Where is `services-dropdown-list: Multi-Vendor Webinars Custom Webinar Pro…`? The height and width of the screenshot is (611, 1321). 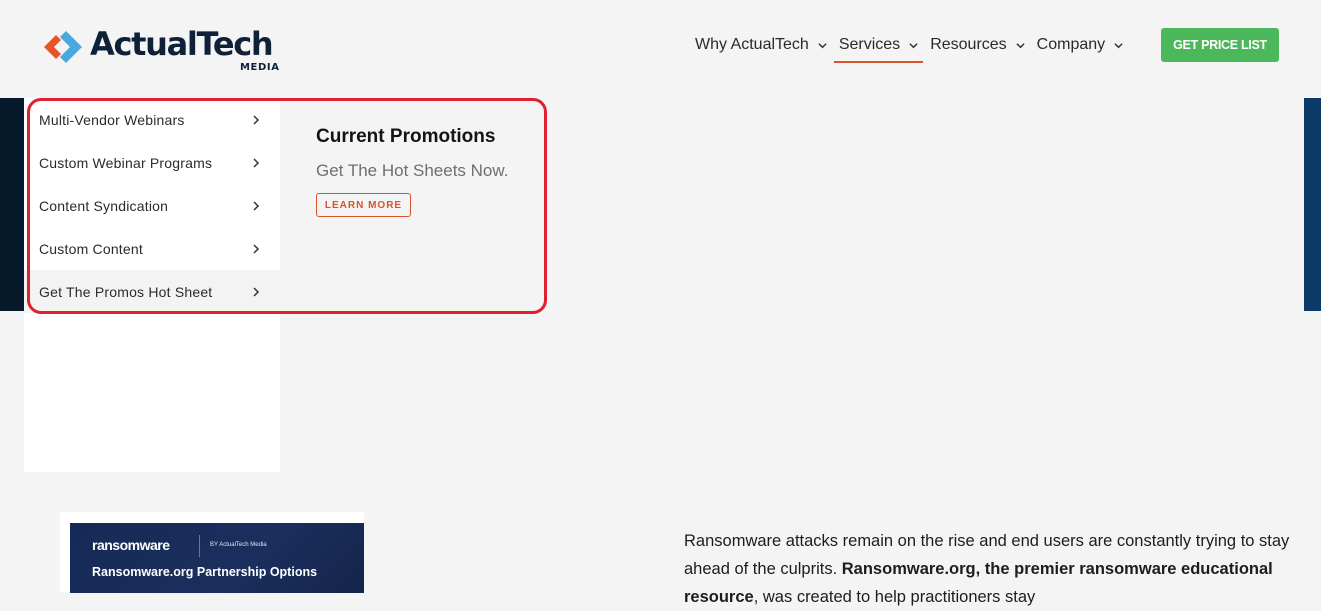 services-dropdown-list: Multi-Vendor Webinars Custom Webinar Pro… is located at coordinates (152, 285).